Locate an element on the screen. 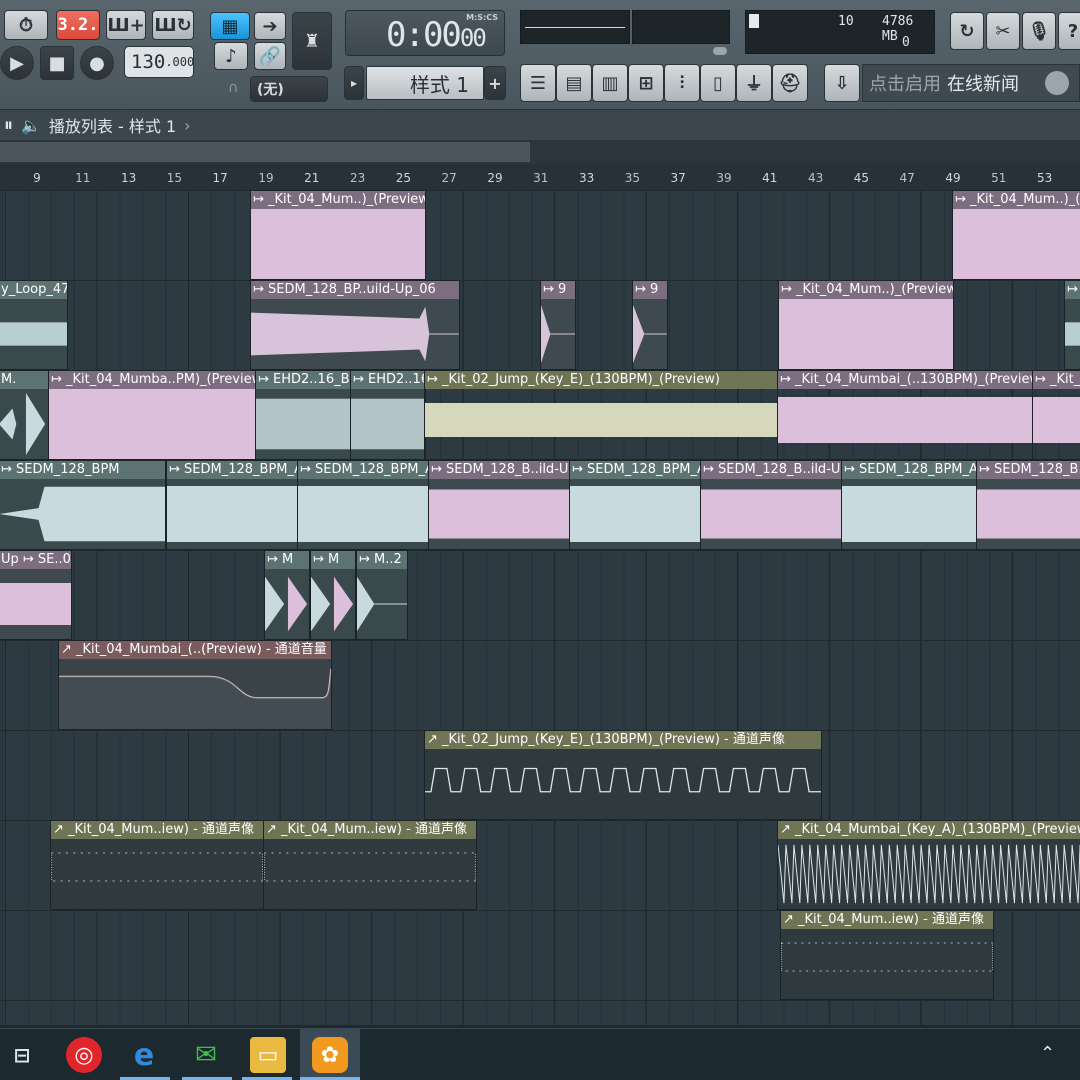 The image size is (1080, 1080). metronome-button: ⏱ is located at coordinates (26, 25).